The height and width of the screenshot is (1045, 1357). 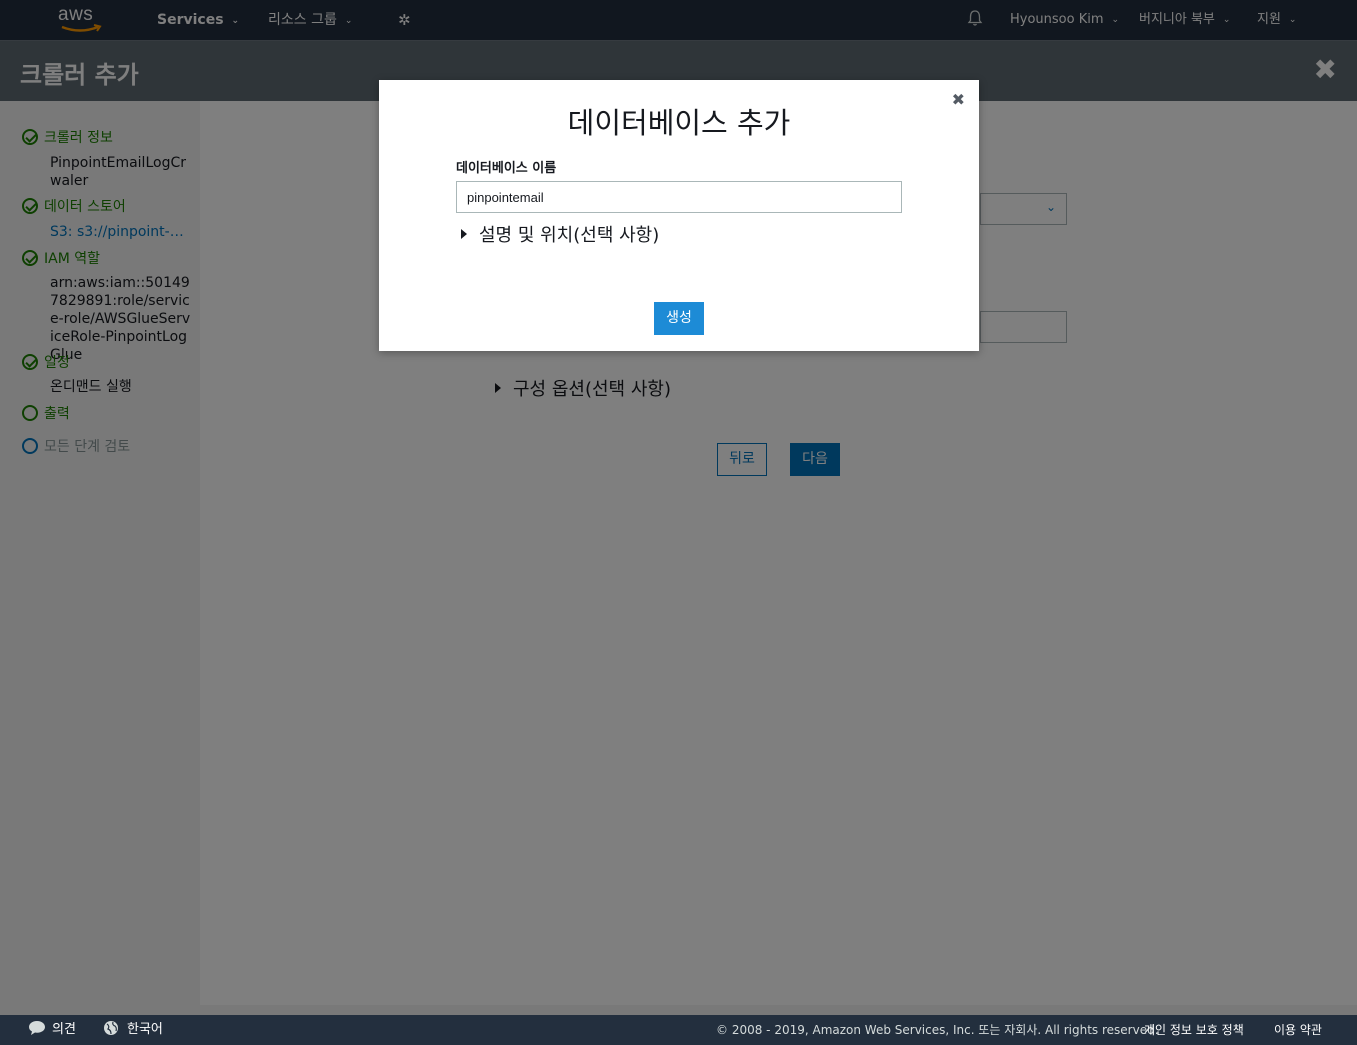 I want to click on feedback-label: 의견, so click(x=64, y=1029).